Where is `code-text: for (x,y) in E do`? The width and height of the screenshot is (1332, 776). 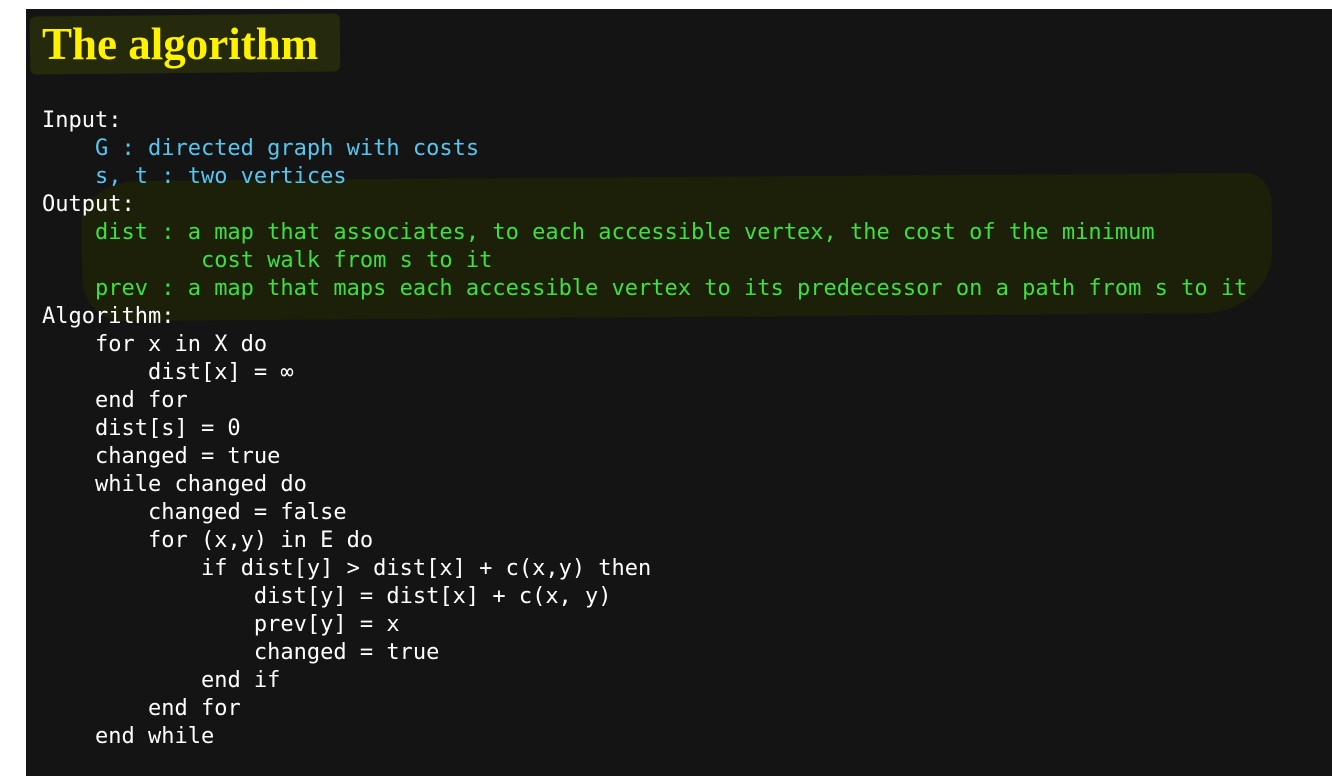
code-text: for (x,y) in E do is located at coordinates (260, 540).